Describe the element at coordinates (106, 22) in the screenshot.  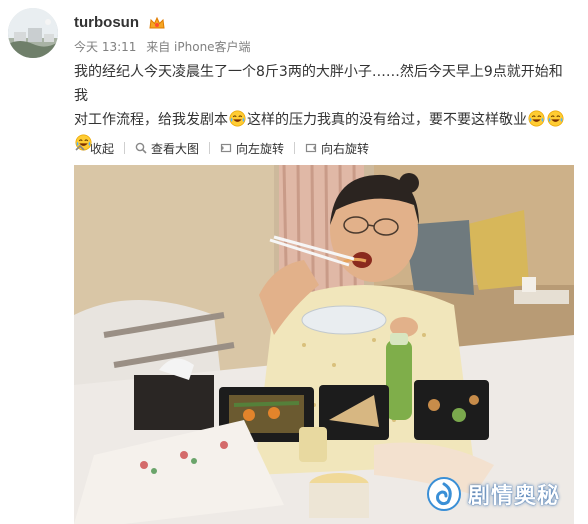
I see `username-link: turbosun` at that location.